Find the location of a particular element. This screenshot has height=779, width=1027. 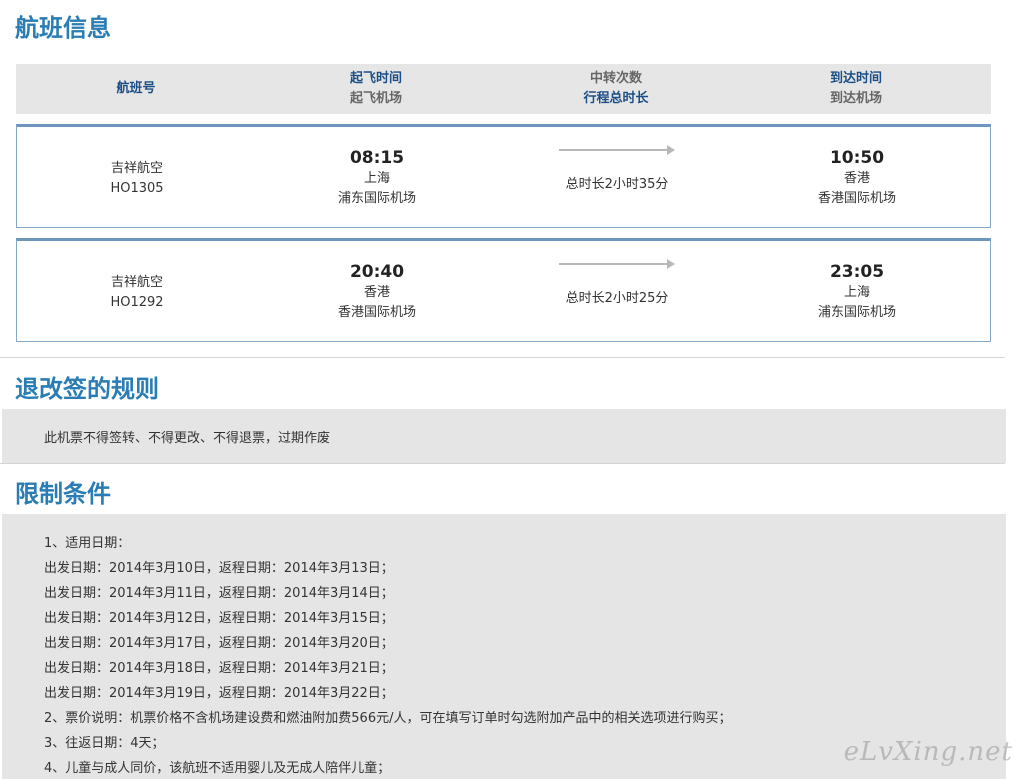

flight-table-header: 航班号 起飞时间 起飞机场 中转次数 行程总时长 到达时间 到达机场 is located at coordinates (503, 89).